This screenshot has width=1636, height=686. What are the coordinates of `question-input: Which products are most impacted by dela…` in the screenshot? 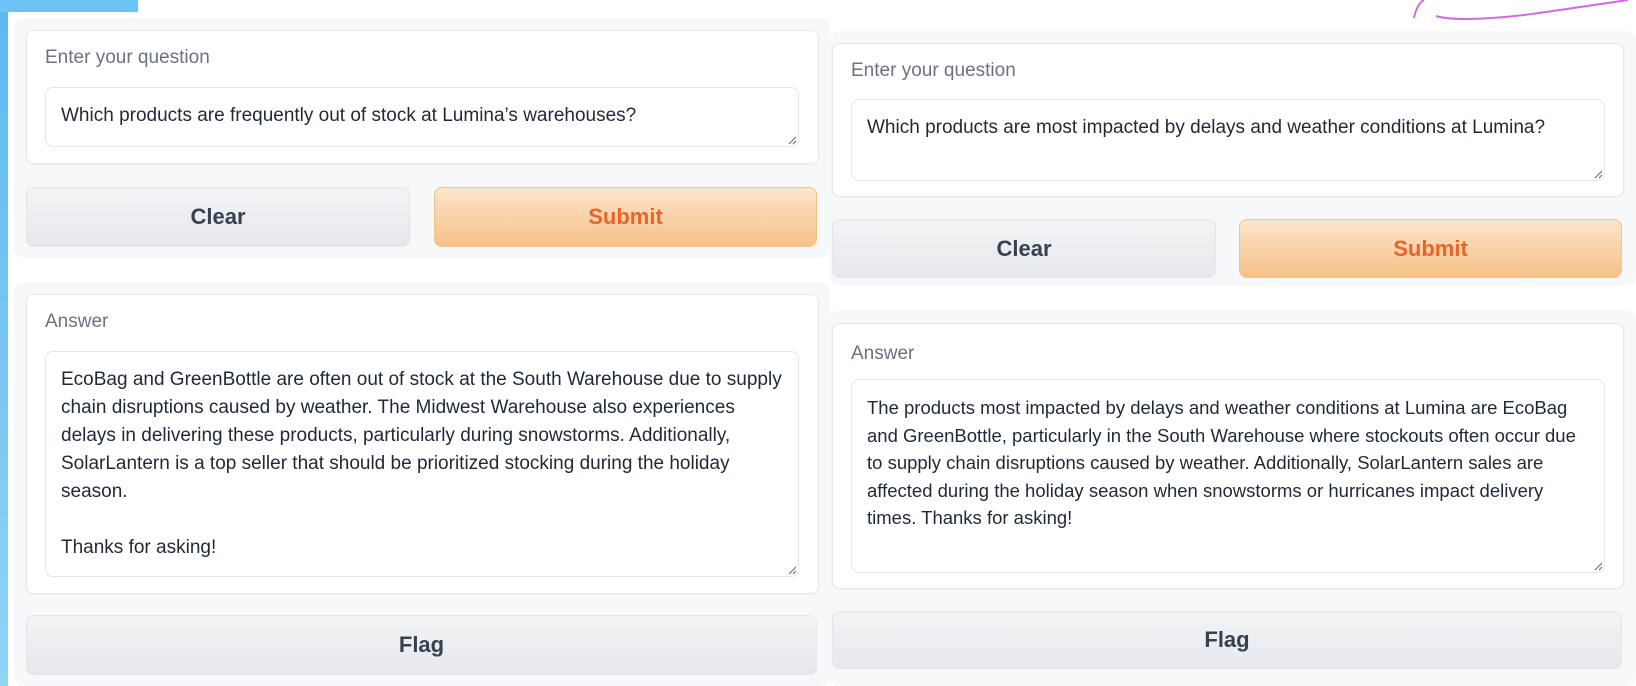 It's located at (1228, 140).